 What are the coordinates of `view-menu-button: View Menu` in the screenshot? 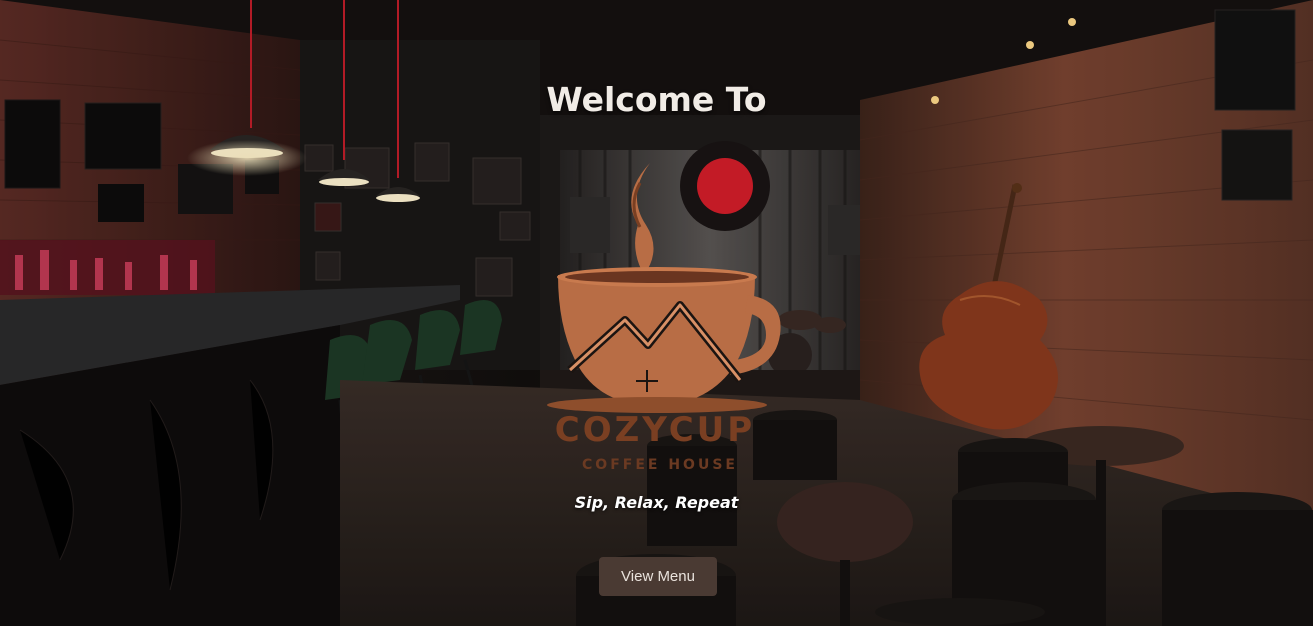 It's located at (658, 576).